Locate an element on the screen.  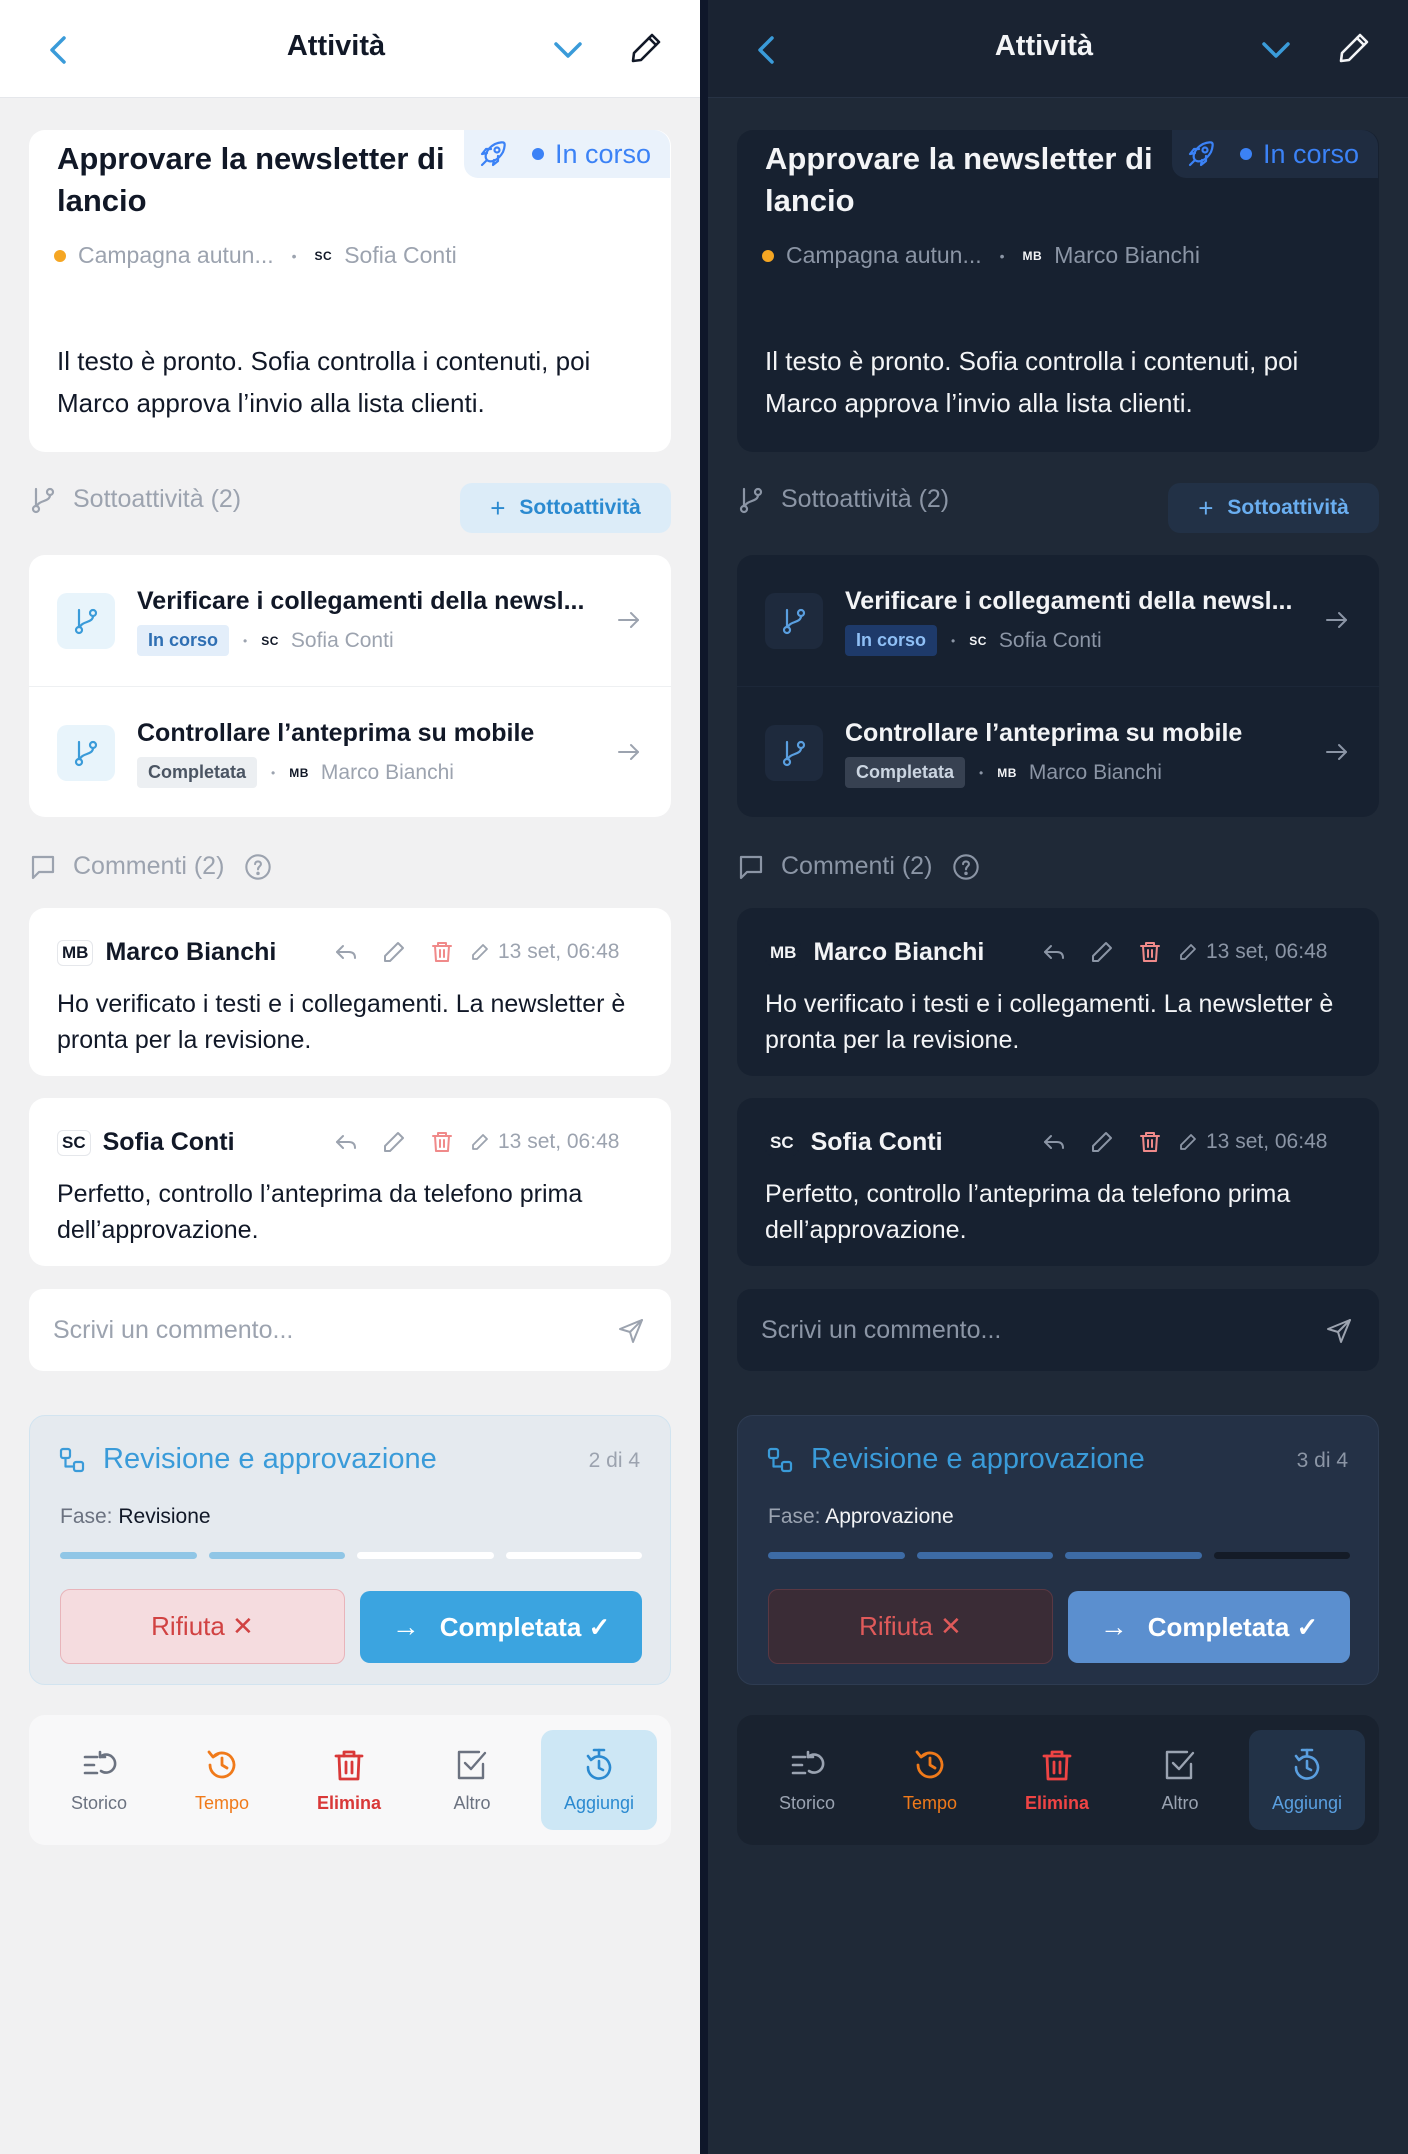
top-bar: Attività is located at coordinates (1058, 49).